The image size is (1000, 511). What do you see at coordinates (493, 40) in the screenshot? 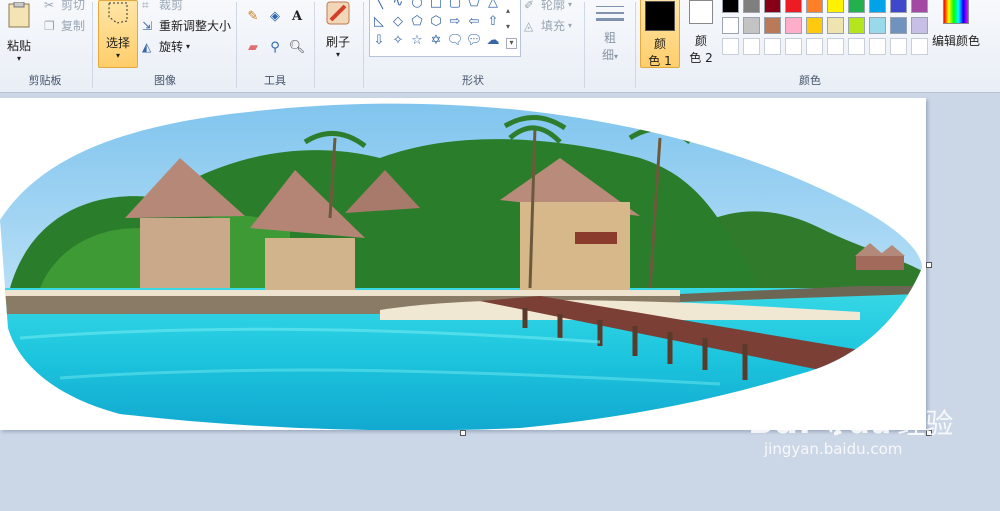
I see `cloud-callout-icon: ☁` at bounding box center [493, 40].